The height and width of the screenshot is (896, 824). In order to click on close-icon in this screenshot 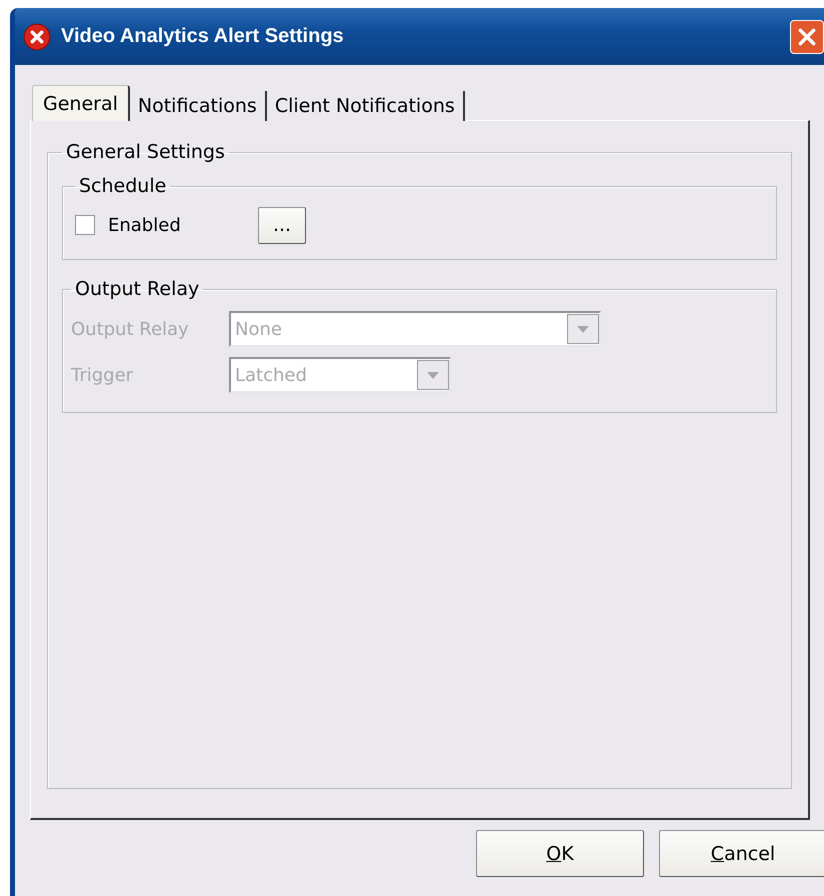, I will do `click(807, 37)`.